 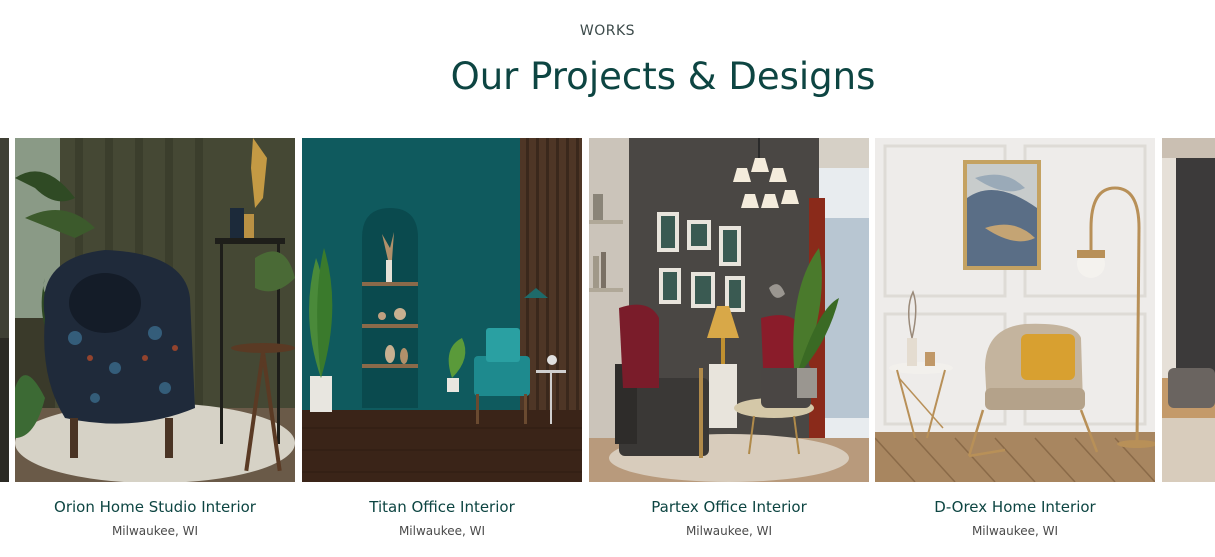 What do you see at coordinates (155, 507) in the screenshot?
I see `project-title: Orion Home Studio Interior` at bounding box center [155, 507].